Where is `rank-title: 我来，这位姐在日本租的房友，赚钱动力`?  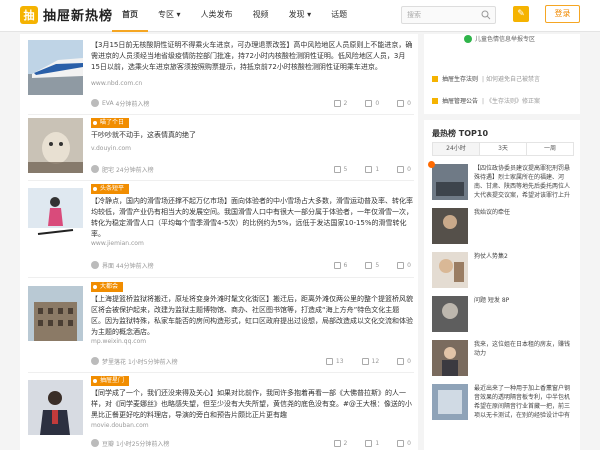 rank-title: 我来，这位姐在日本租的房友，赚钱动力 is located at coordinates (524, 349).